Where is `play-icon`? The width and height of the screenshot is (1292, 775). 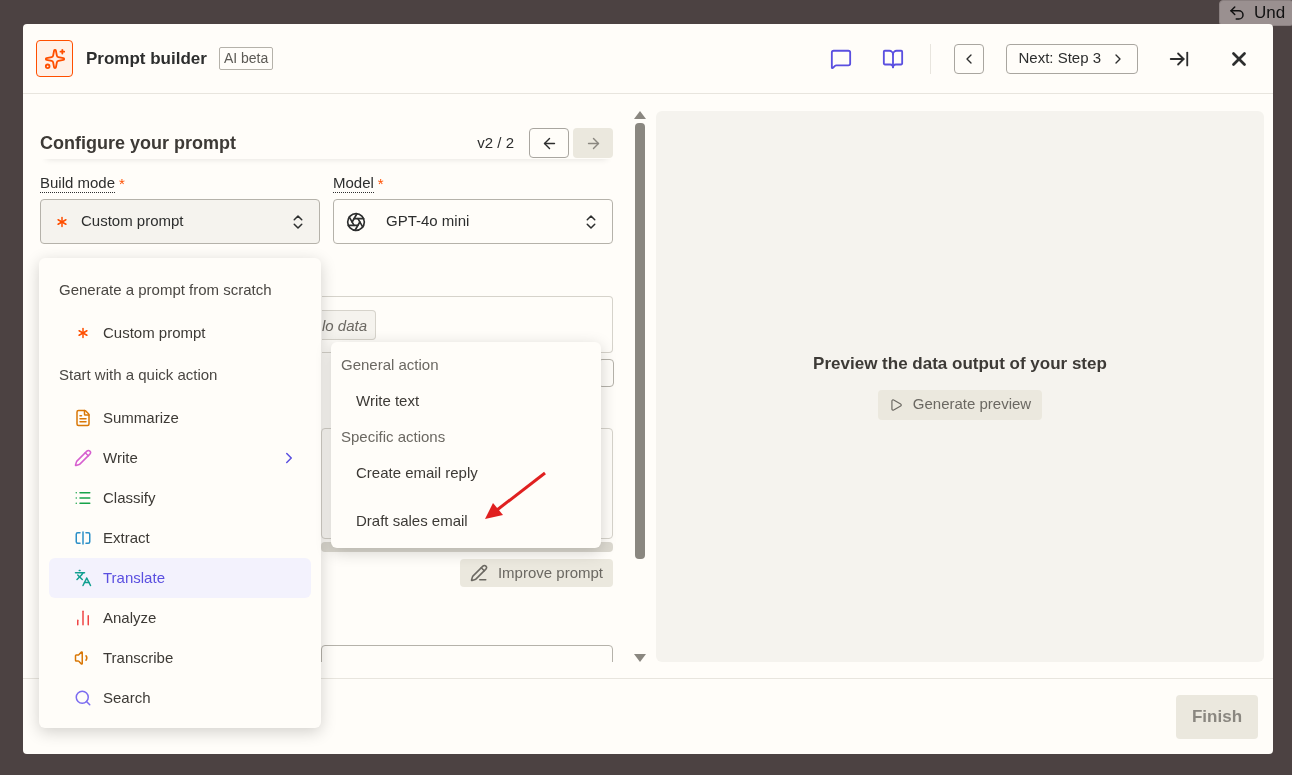
play-icon is located at coordinates (895, 404).